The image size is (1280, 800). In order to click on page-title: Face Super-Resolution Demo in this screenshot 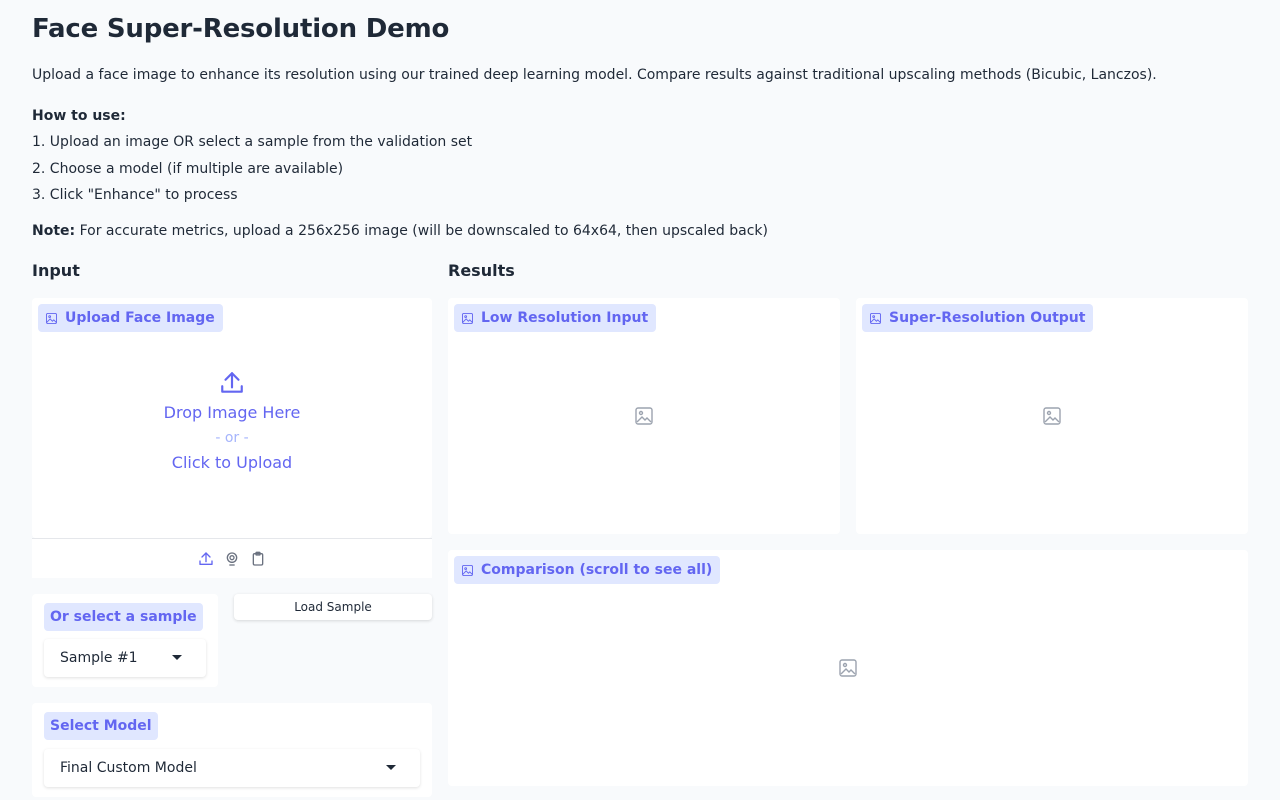, I will do `click(241, 29)`.